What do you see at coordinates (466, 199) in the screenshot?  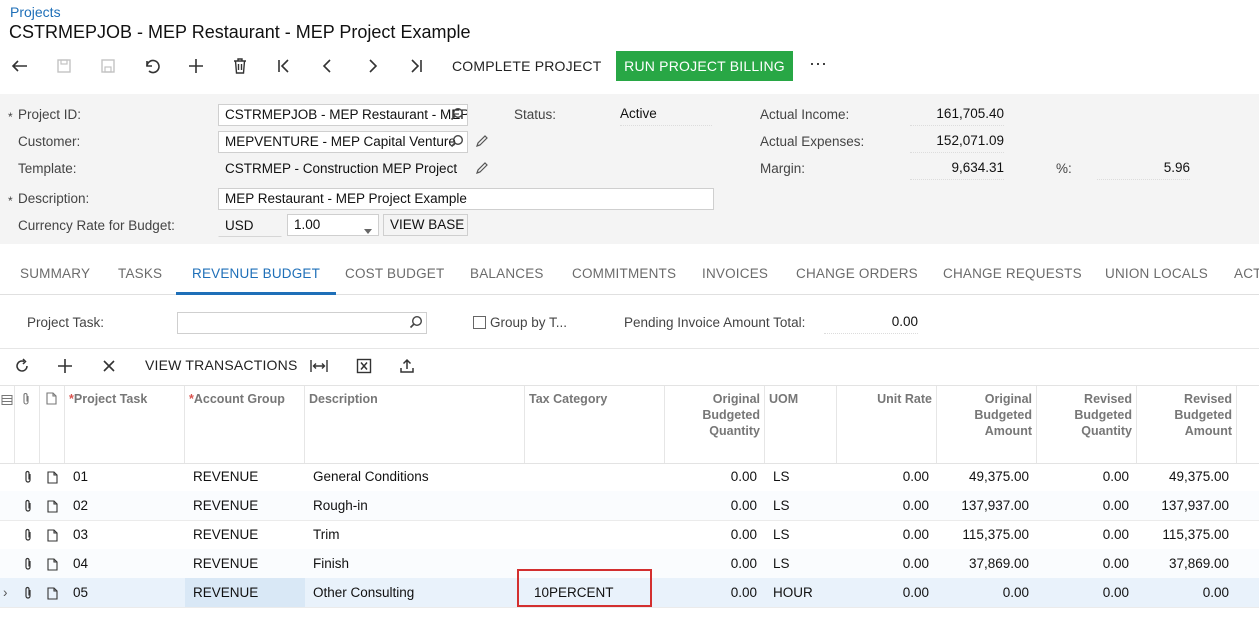 I see `description-field: MEP Restaurant - MEP Project Example` at bounding box center [466, 199].